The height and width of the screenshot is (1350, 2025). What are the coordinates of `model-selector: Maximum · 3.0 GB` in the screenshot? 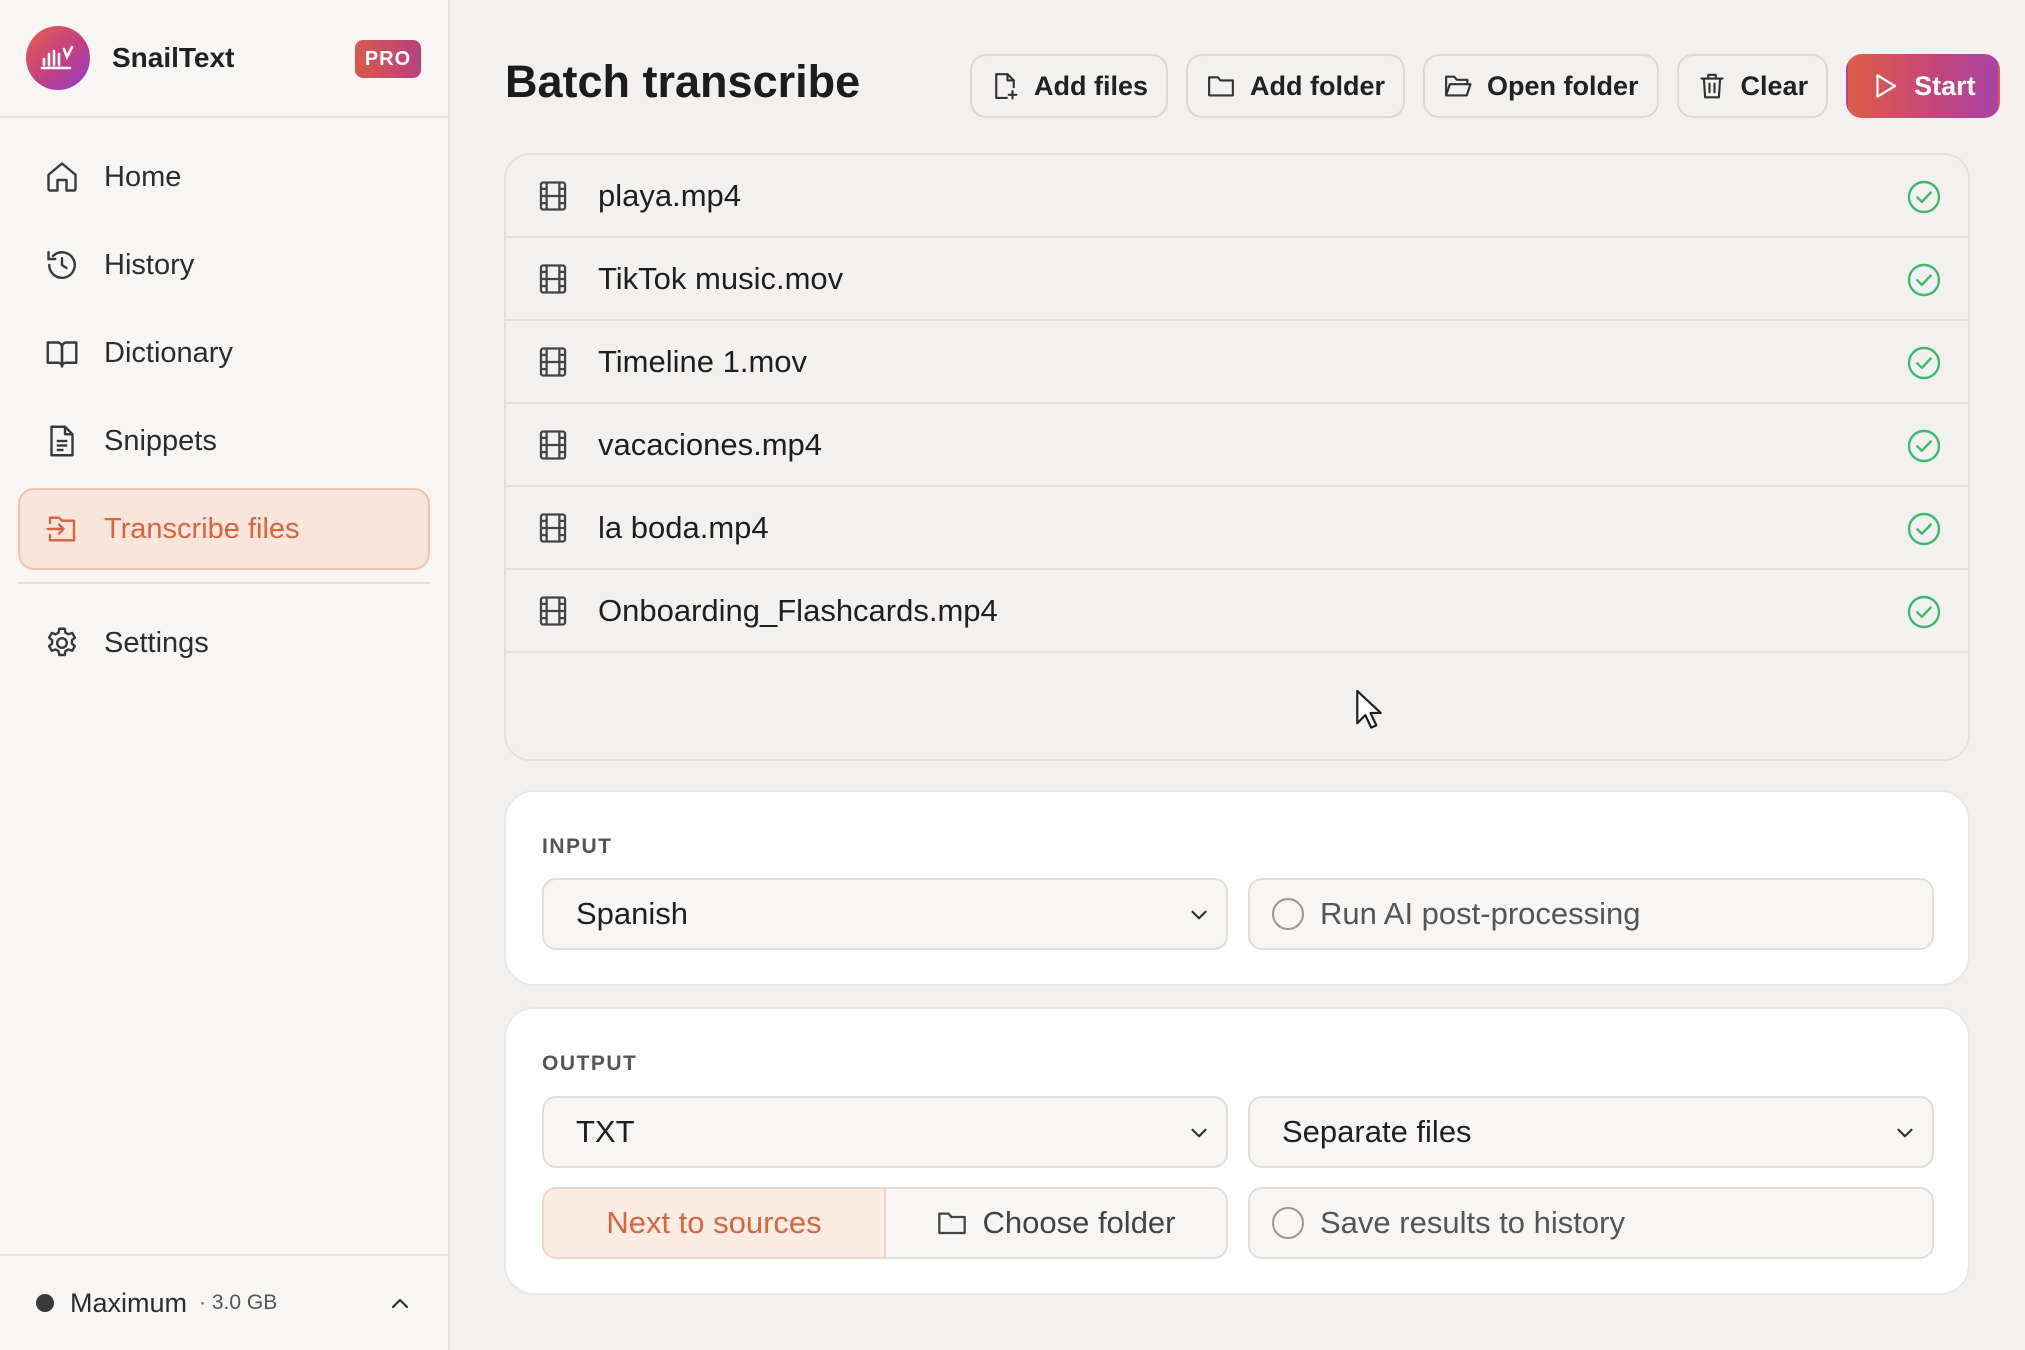 It's located at (224, 1302).